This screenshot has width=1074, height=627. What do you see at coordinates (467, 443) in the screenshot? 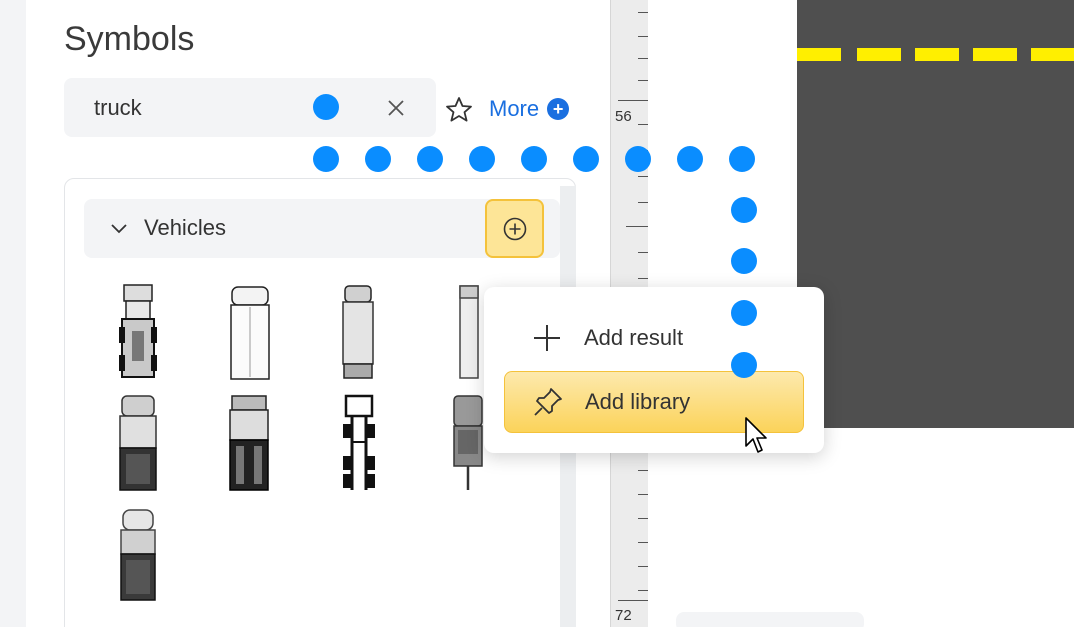
I see `symbol-tow-truck-partial` at bounding box center [467, 443].